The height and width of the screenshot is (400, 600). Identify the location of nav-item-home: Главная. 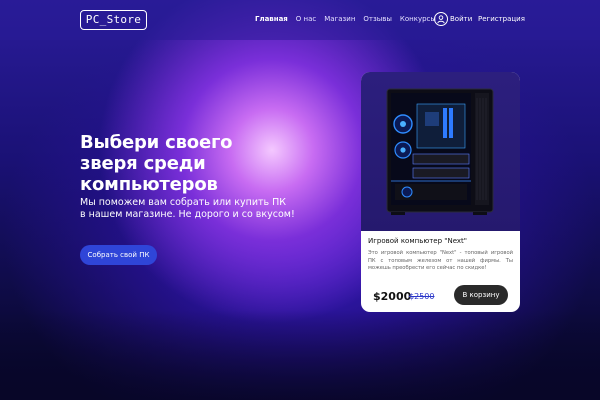
(271, 19).